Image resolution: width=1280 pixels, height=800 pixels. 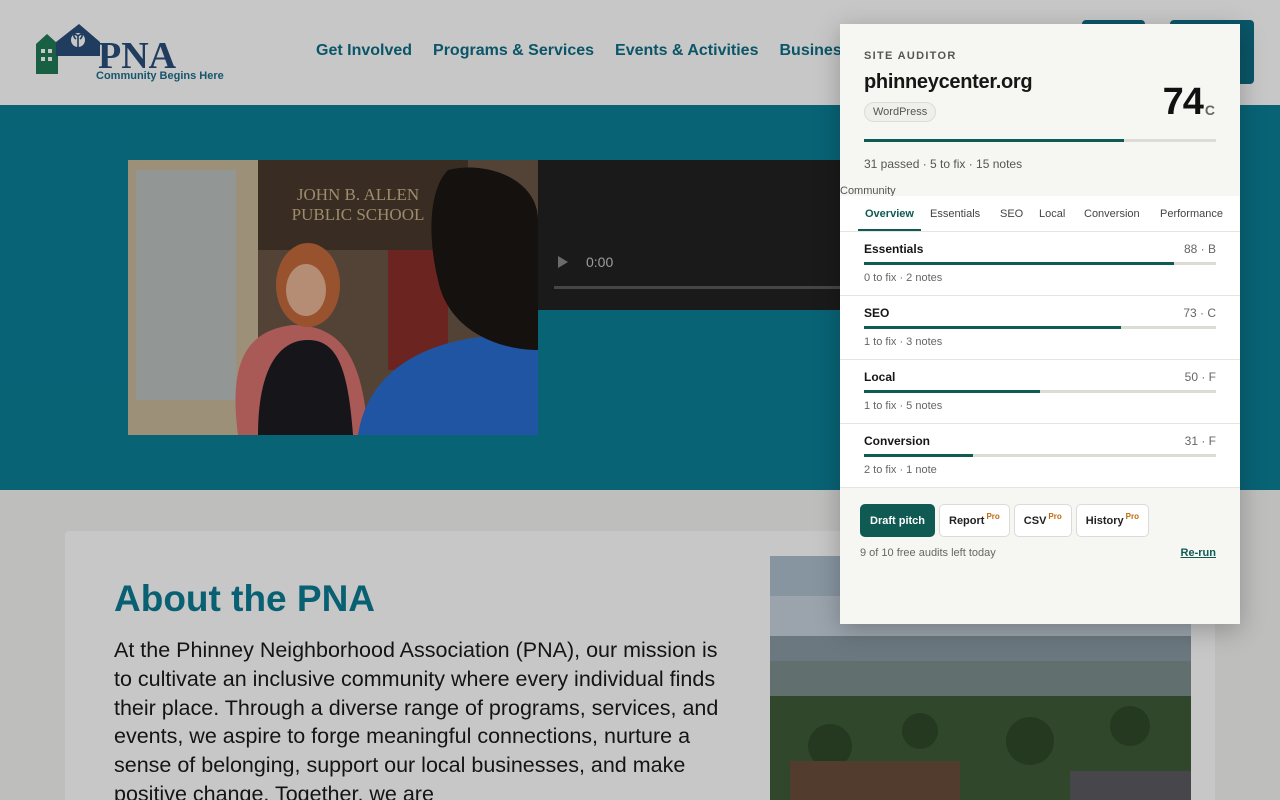 I want to click on tab-performance: Performance, so click(x=1191, y=214).